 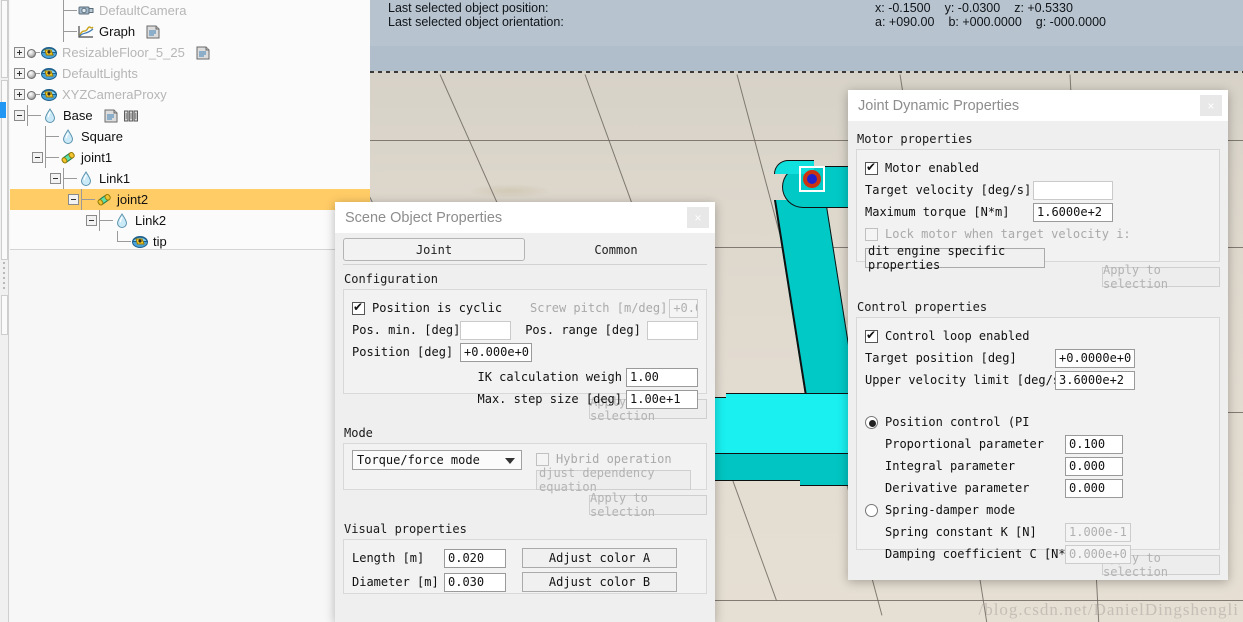 What do you see at coordinates (190, 199) in the screenshot?
I see `tree-item-joint2: joint2` at bounding box center [190, 199].